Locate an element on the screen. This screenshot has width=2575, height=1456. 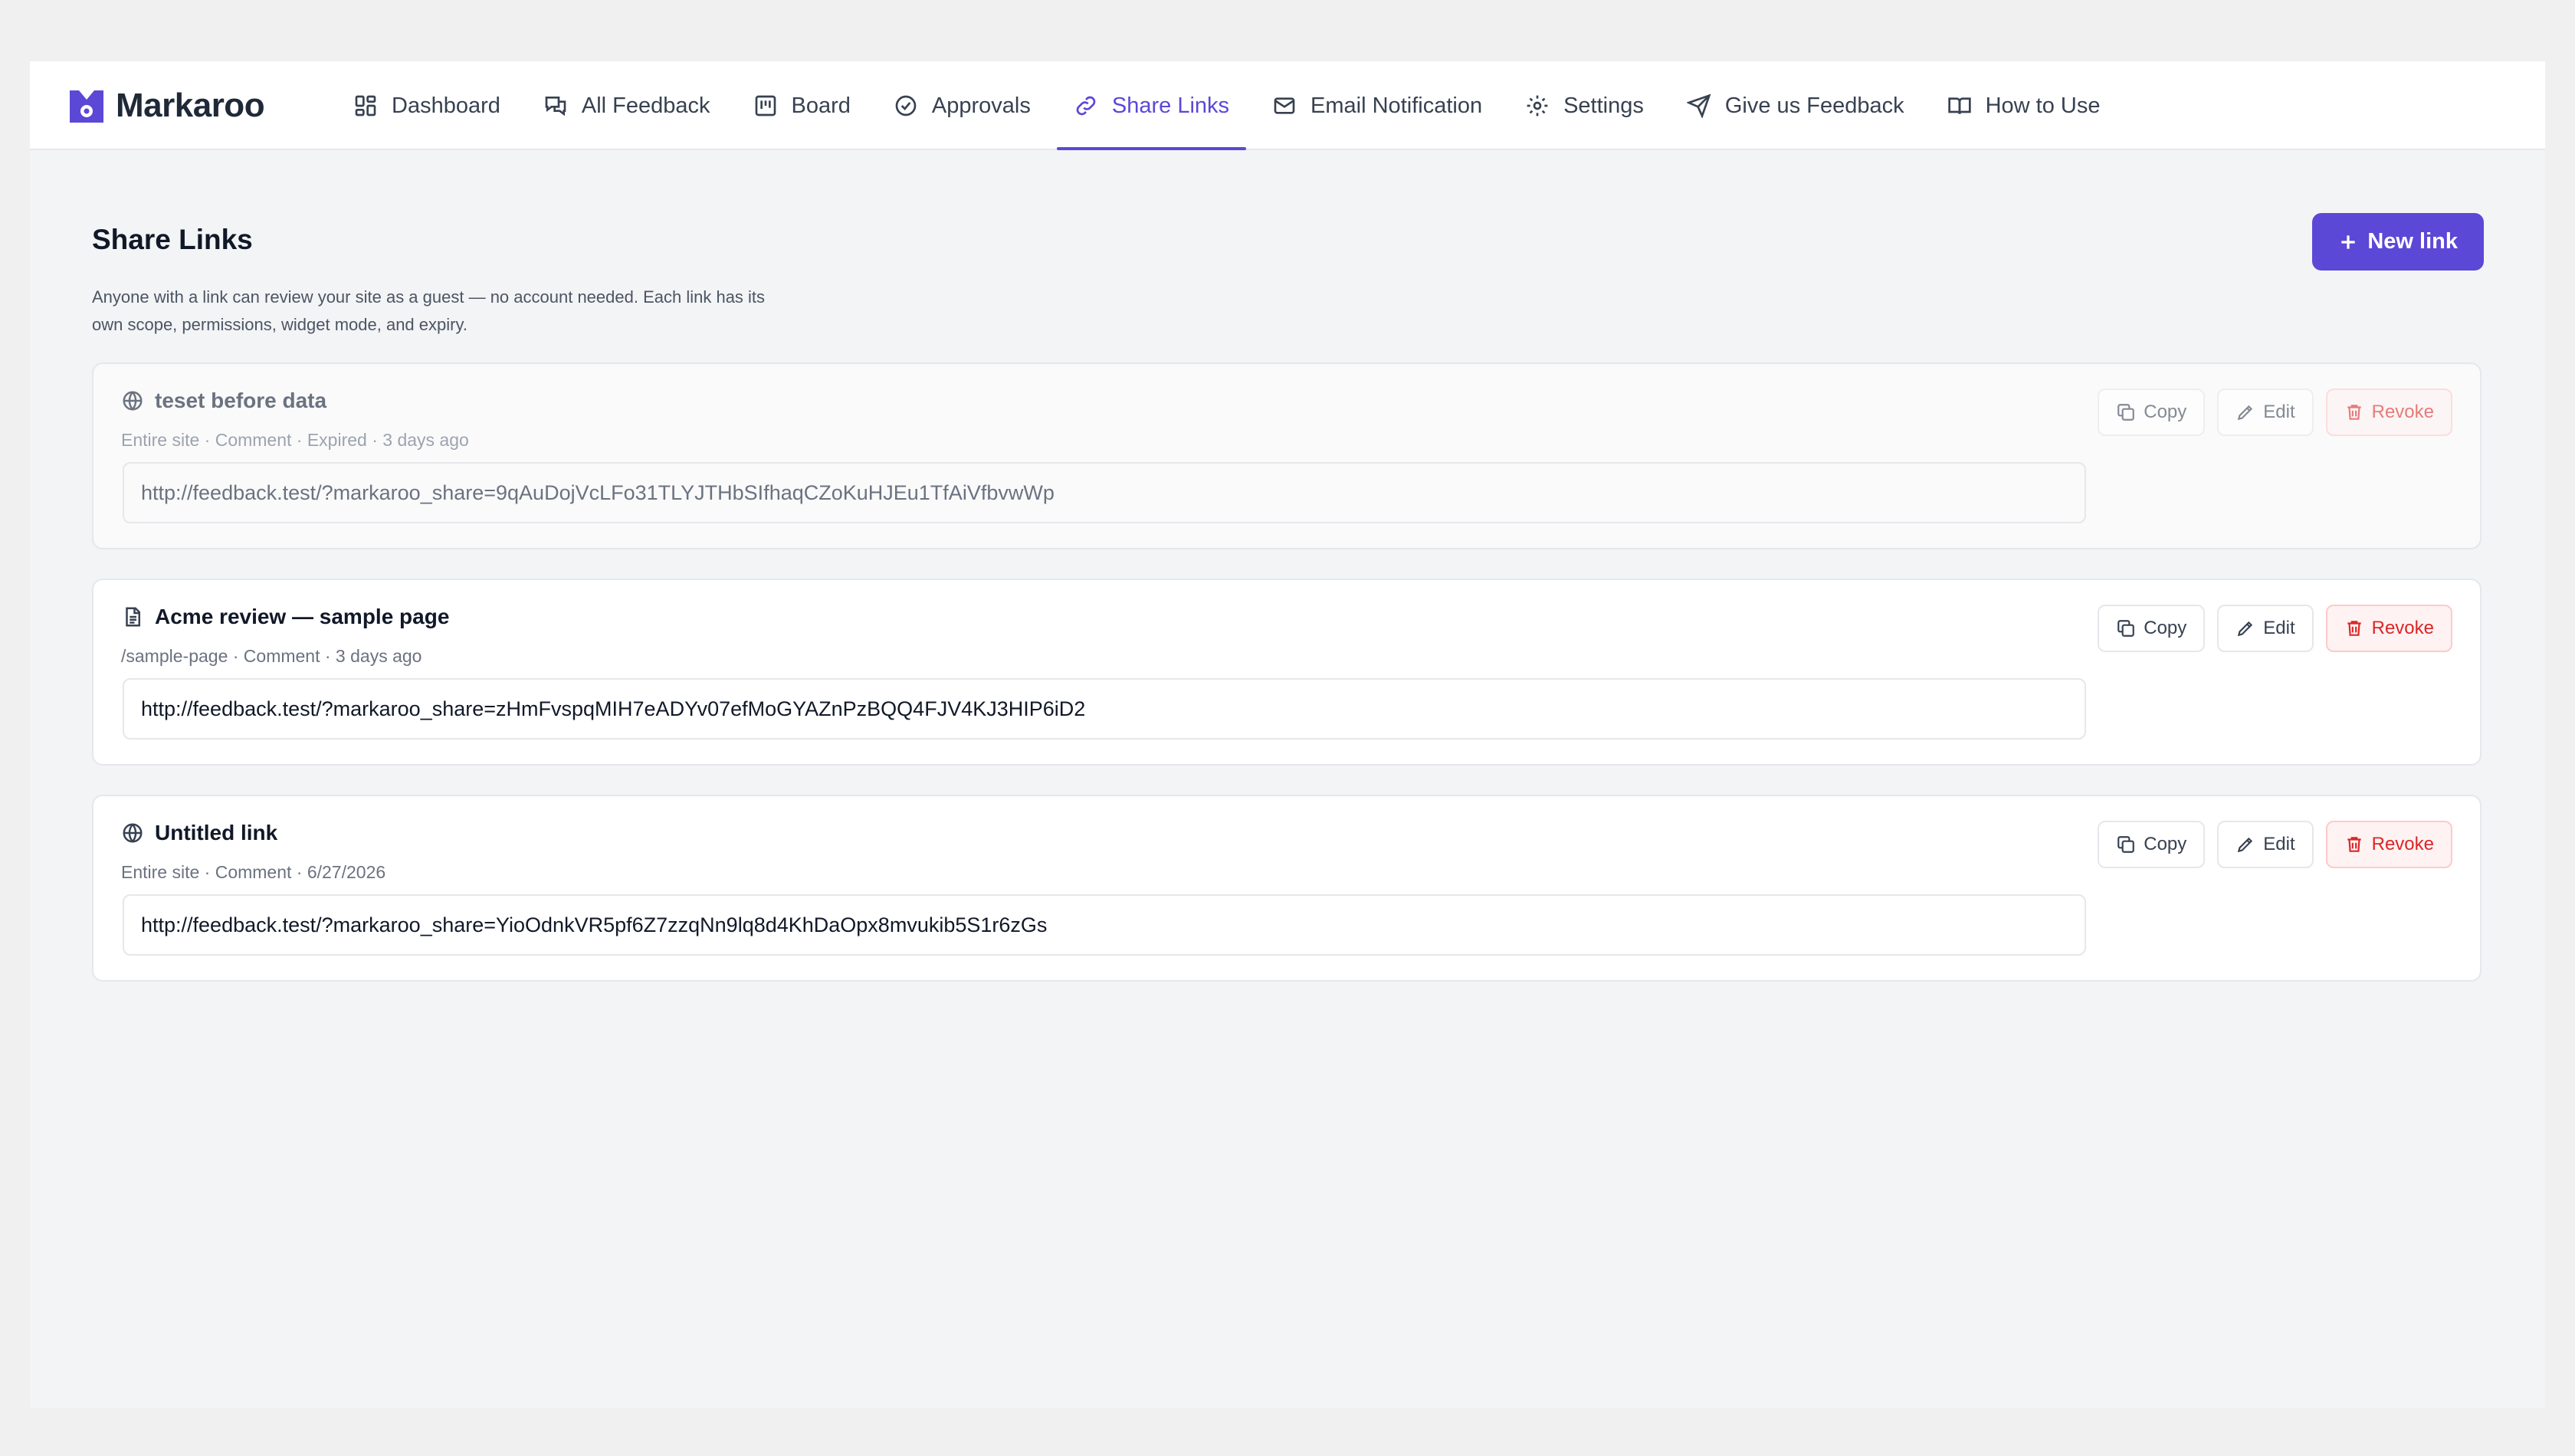
send-icon is located at coordinates (1698, 105).